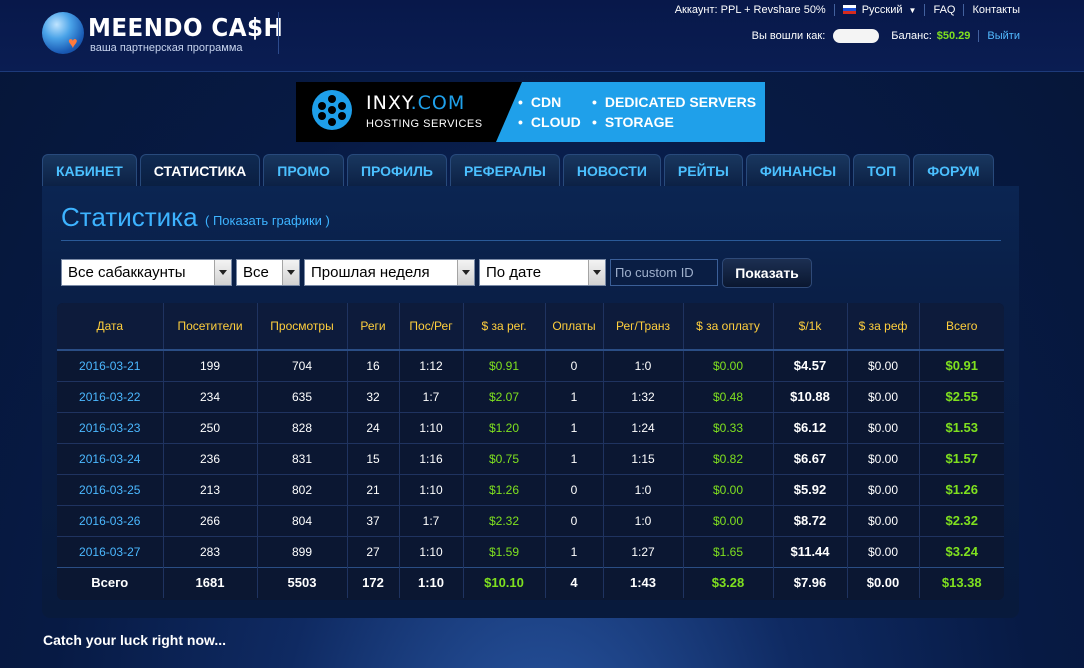 This screenshot has width=1084, height=668. What do you see at coordinates (1003, 36) in the screenshot?
I see `logout-link: Выйти` at bounding box center [1003, 36].